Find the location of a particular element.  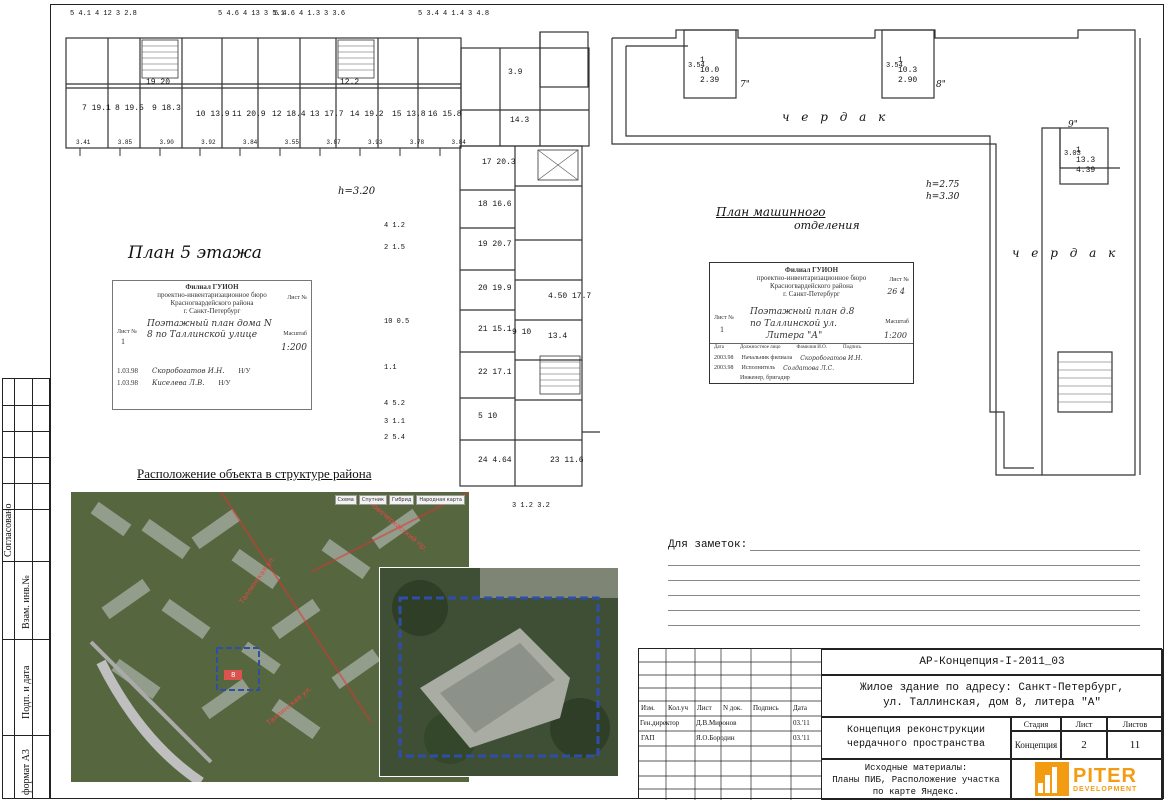

room-label: 11 20.9 is located at coordinates (249, 114).